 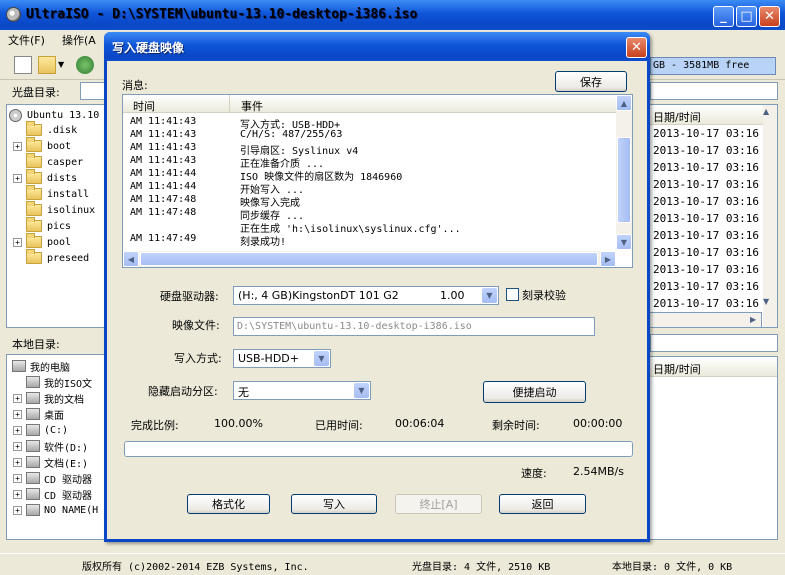 What do you see at coordinates (706, 115) in the screenshot?
I see `cd-date-header: 日期/时间` at bounding box center [706, 115].